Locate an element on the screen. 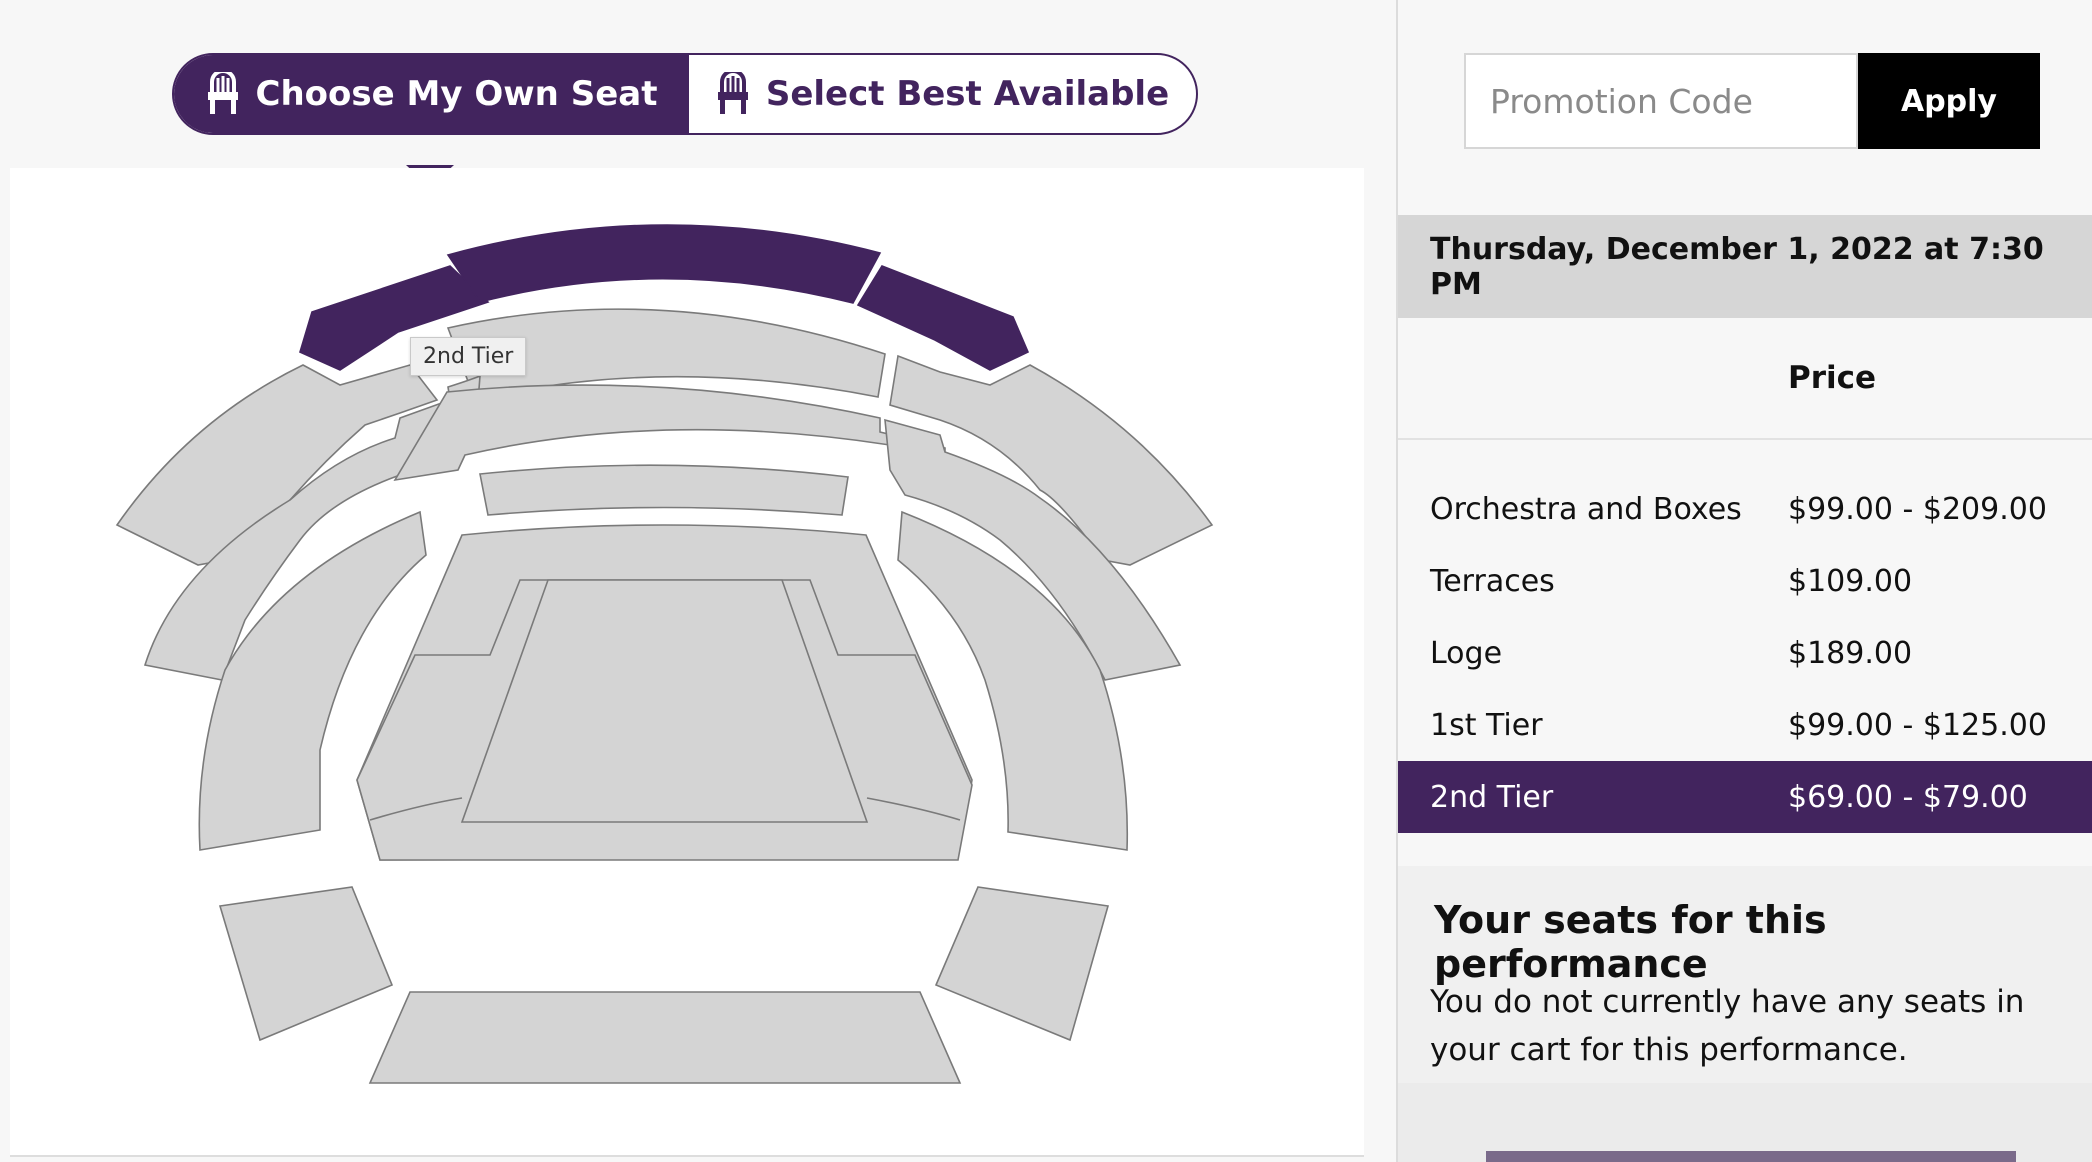  price-row-name: Loge is located at coordinates (1466, 653).